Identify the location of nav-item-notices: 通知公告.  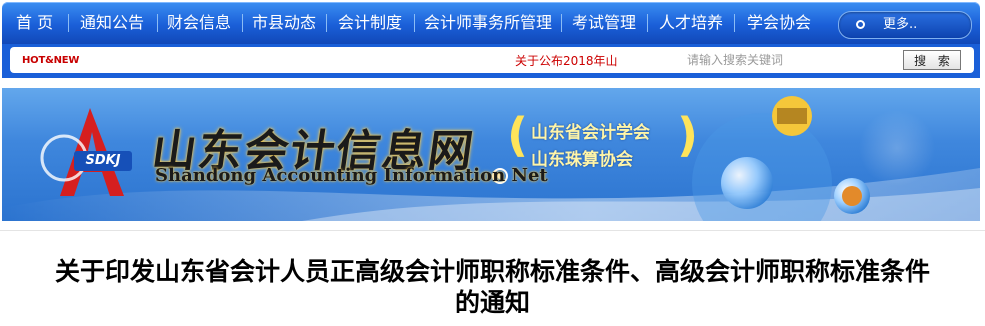
(112, 23).